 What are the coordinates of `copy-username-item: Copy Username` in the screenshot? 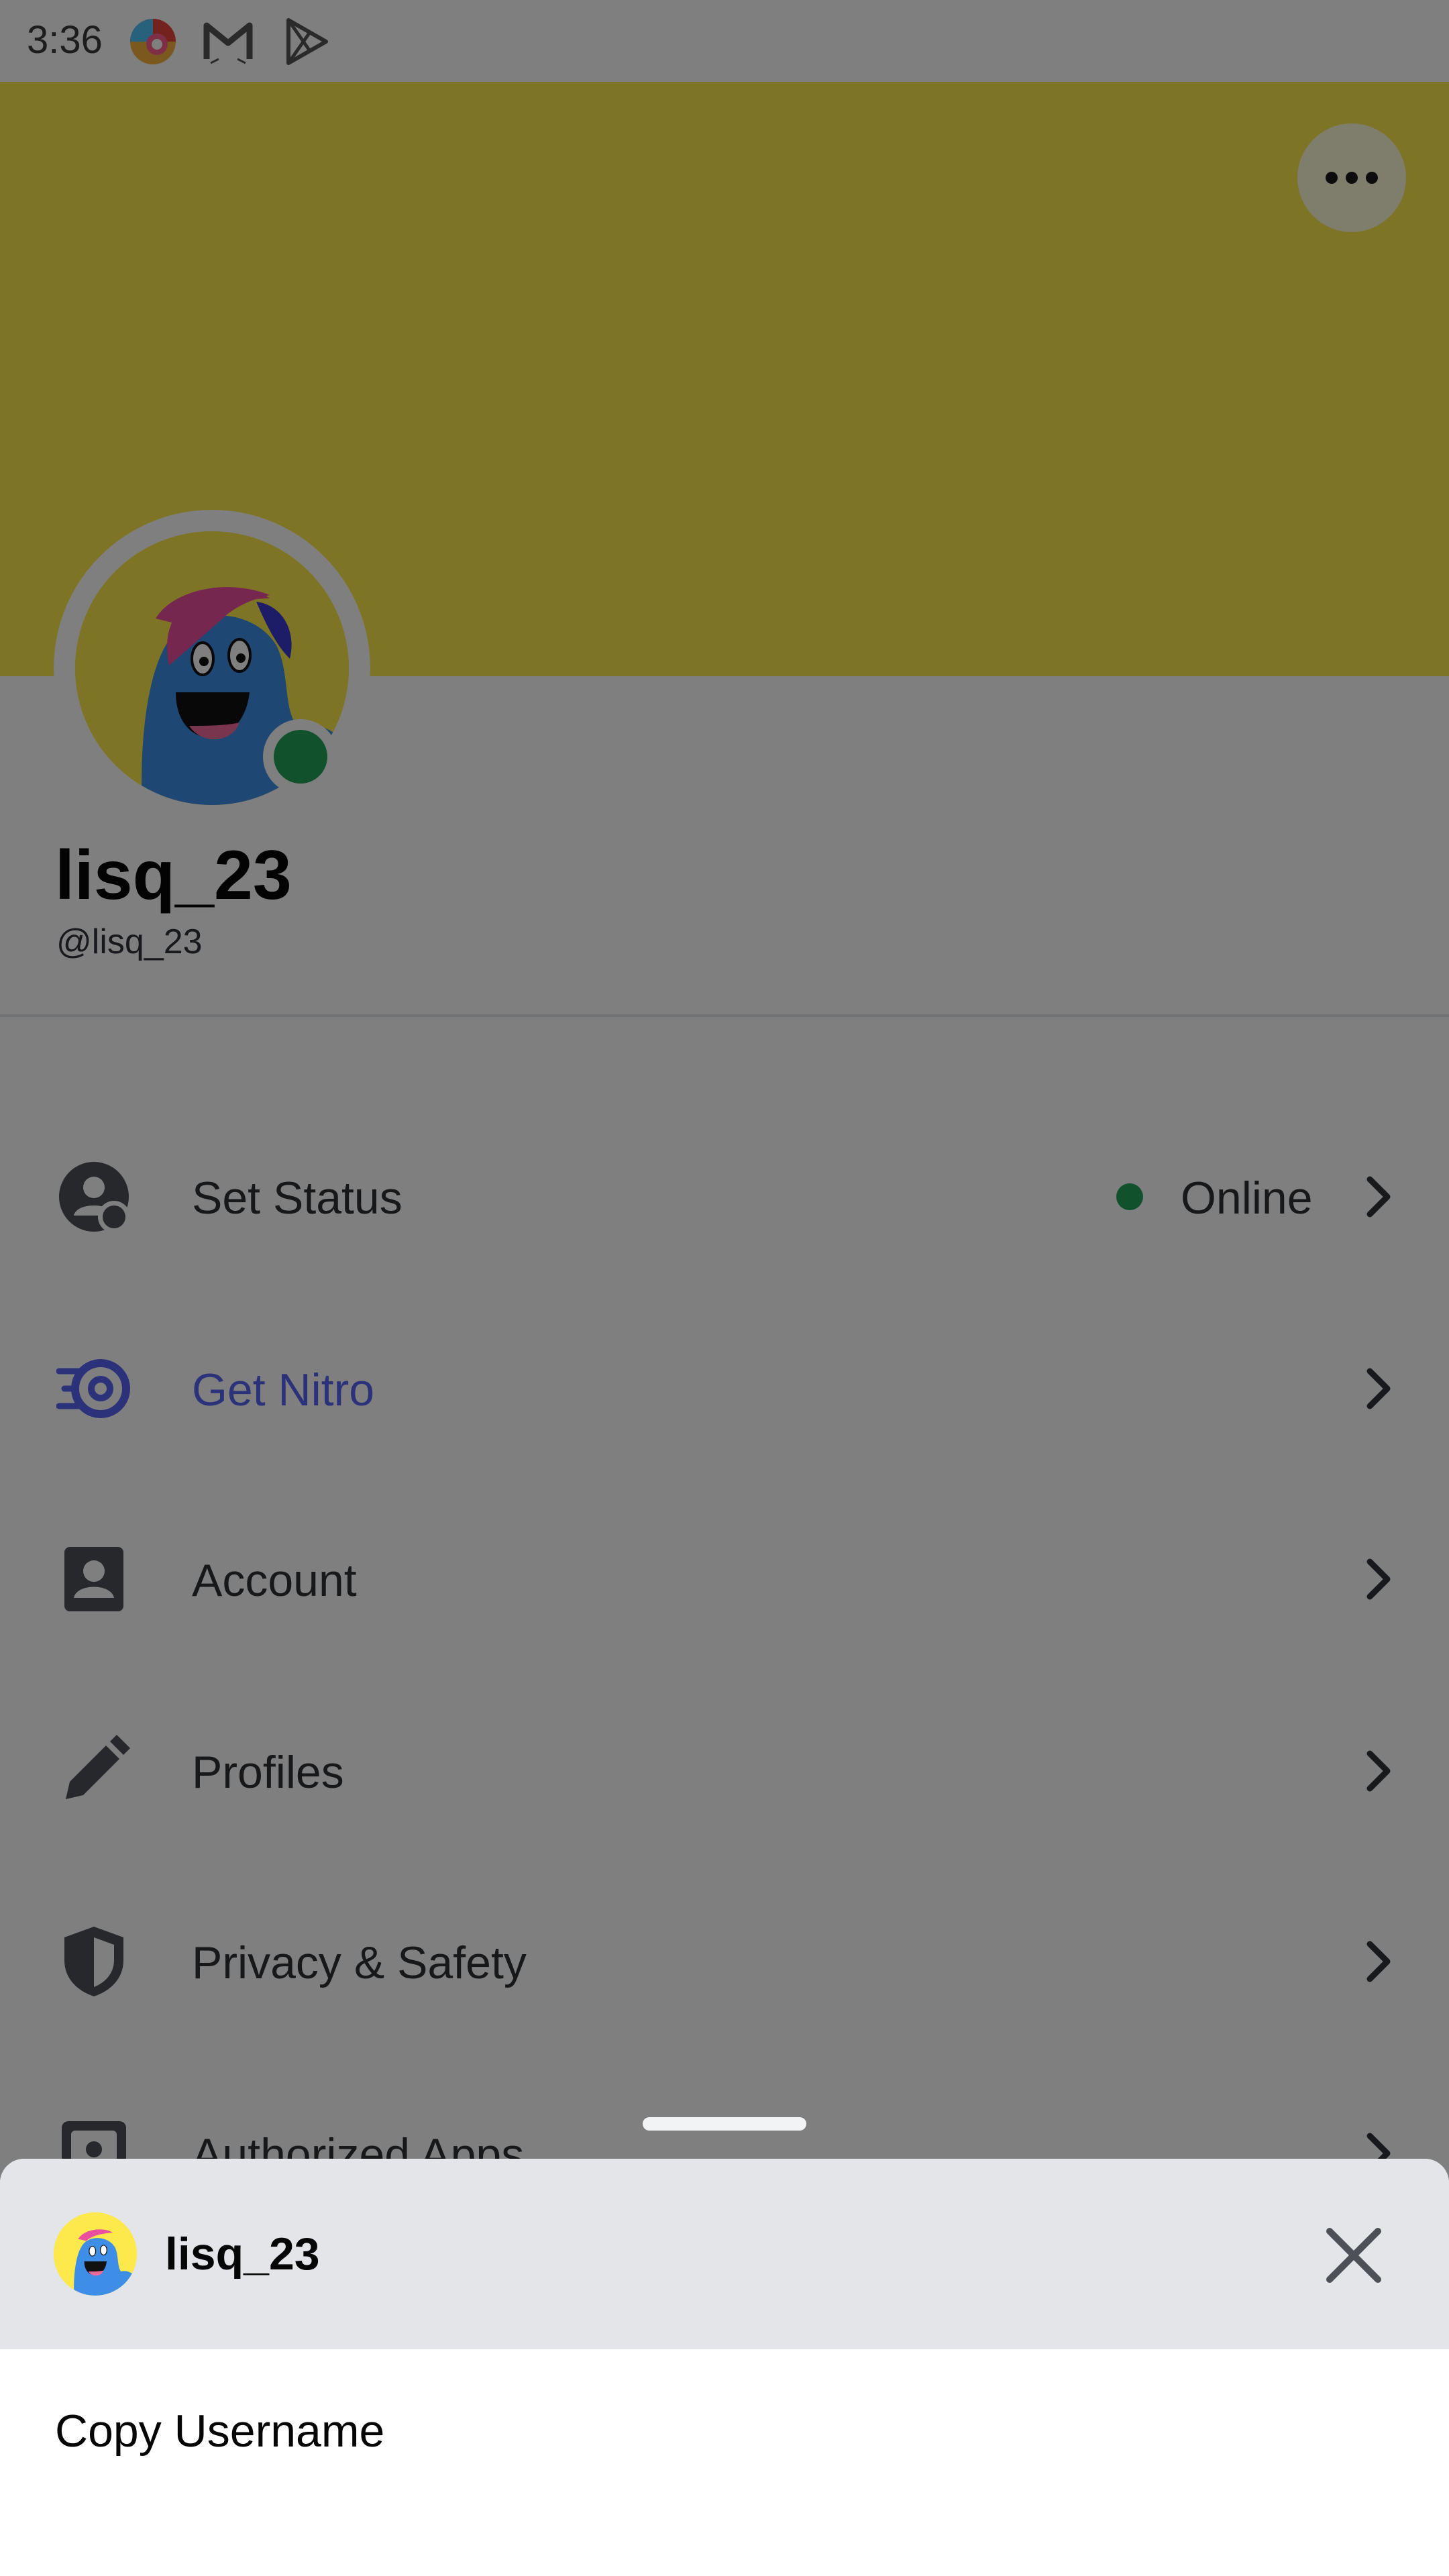 It's located at (724, 2433).